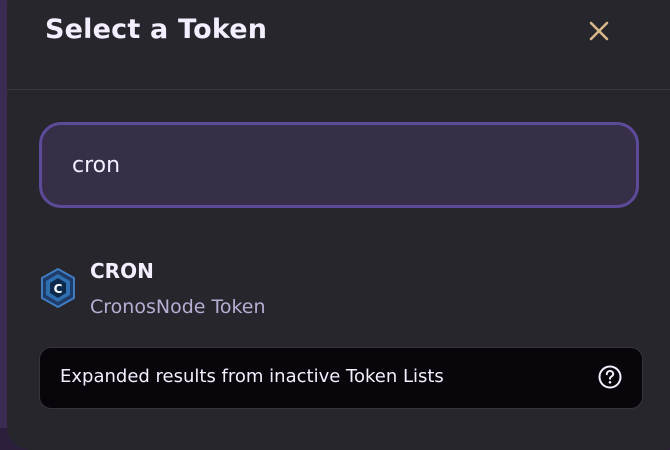  Describe the element at coordinates (610, 377) in the screenshot. I see `help-circle-icon` at that location.